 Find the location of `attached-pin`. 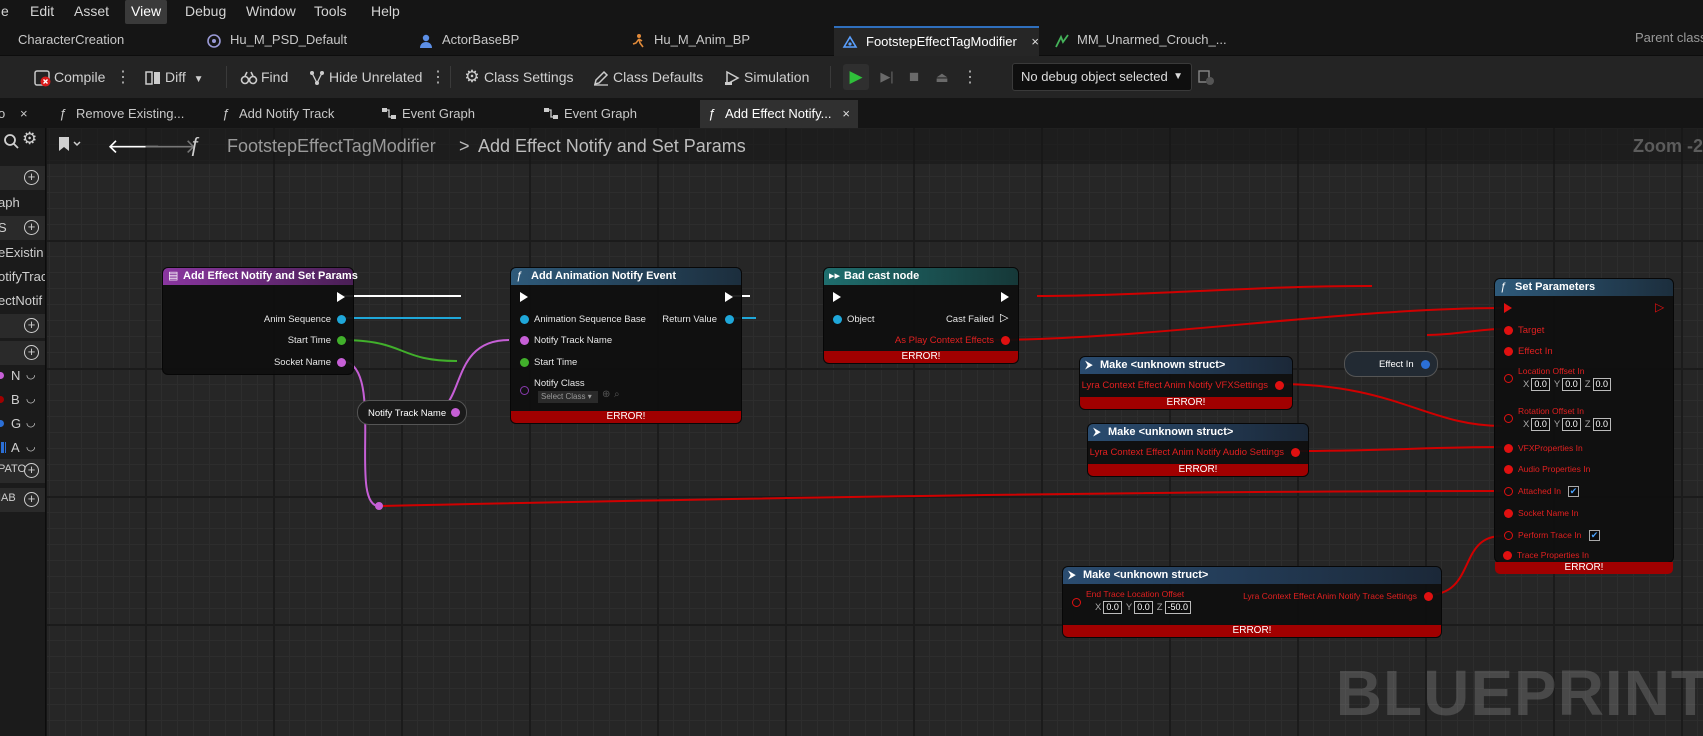

attached-pin is located at coordinates (1508, 491).